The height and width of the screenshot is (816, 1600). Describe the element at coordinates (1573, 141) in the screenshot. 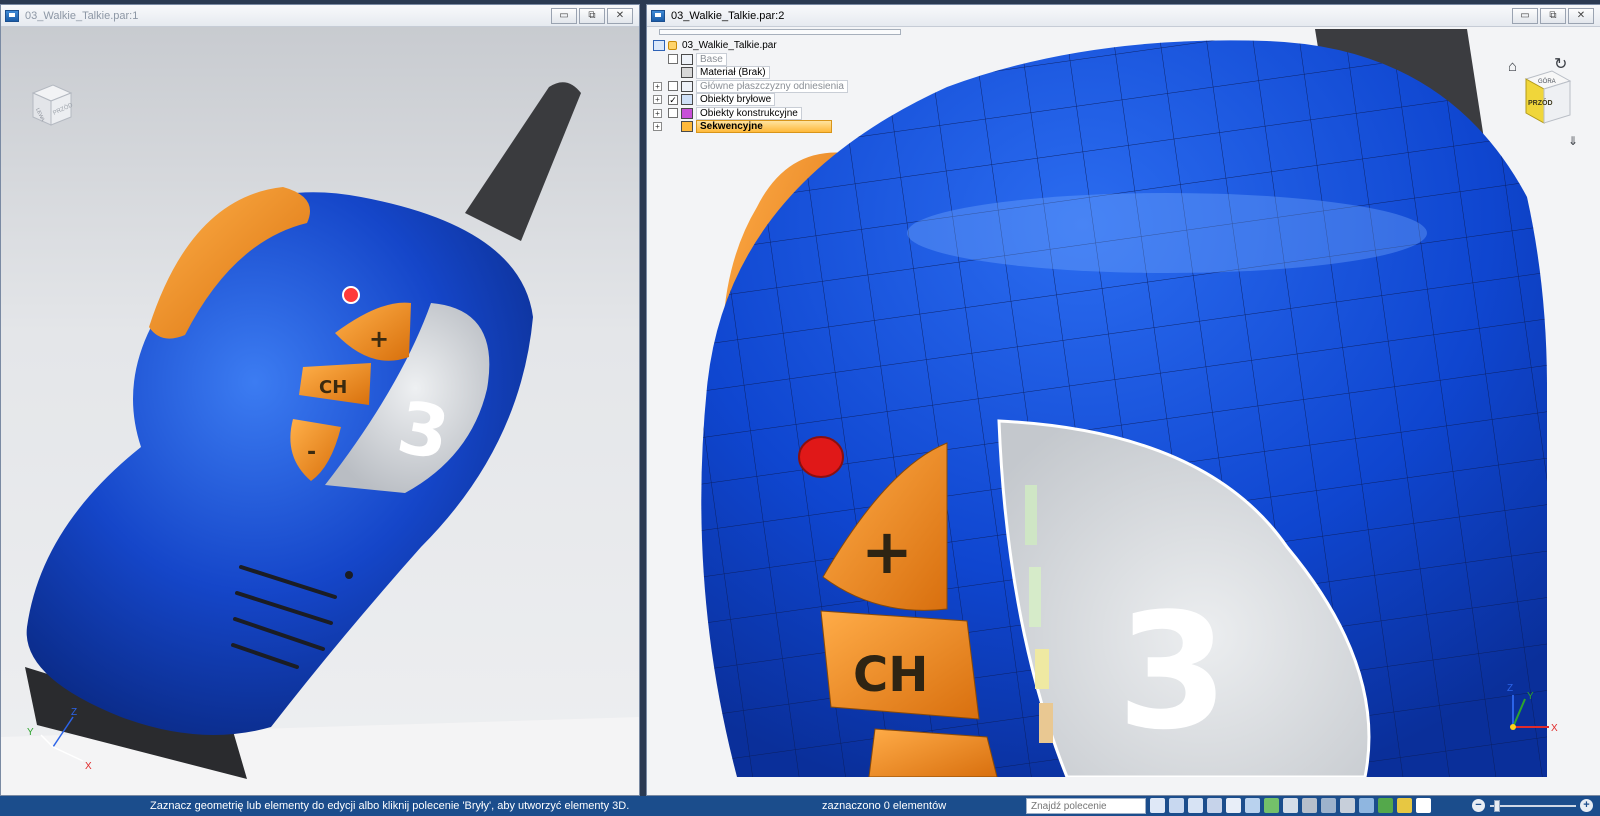

I see `view-options-chevron-icon: ⇓` at that location.